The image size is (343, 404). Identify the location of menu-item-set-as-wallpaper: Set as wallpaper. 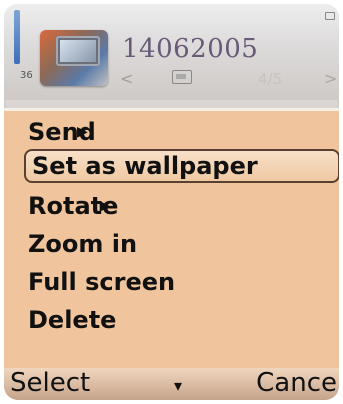
(181, 166).